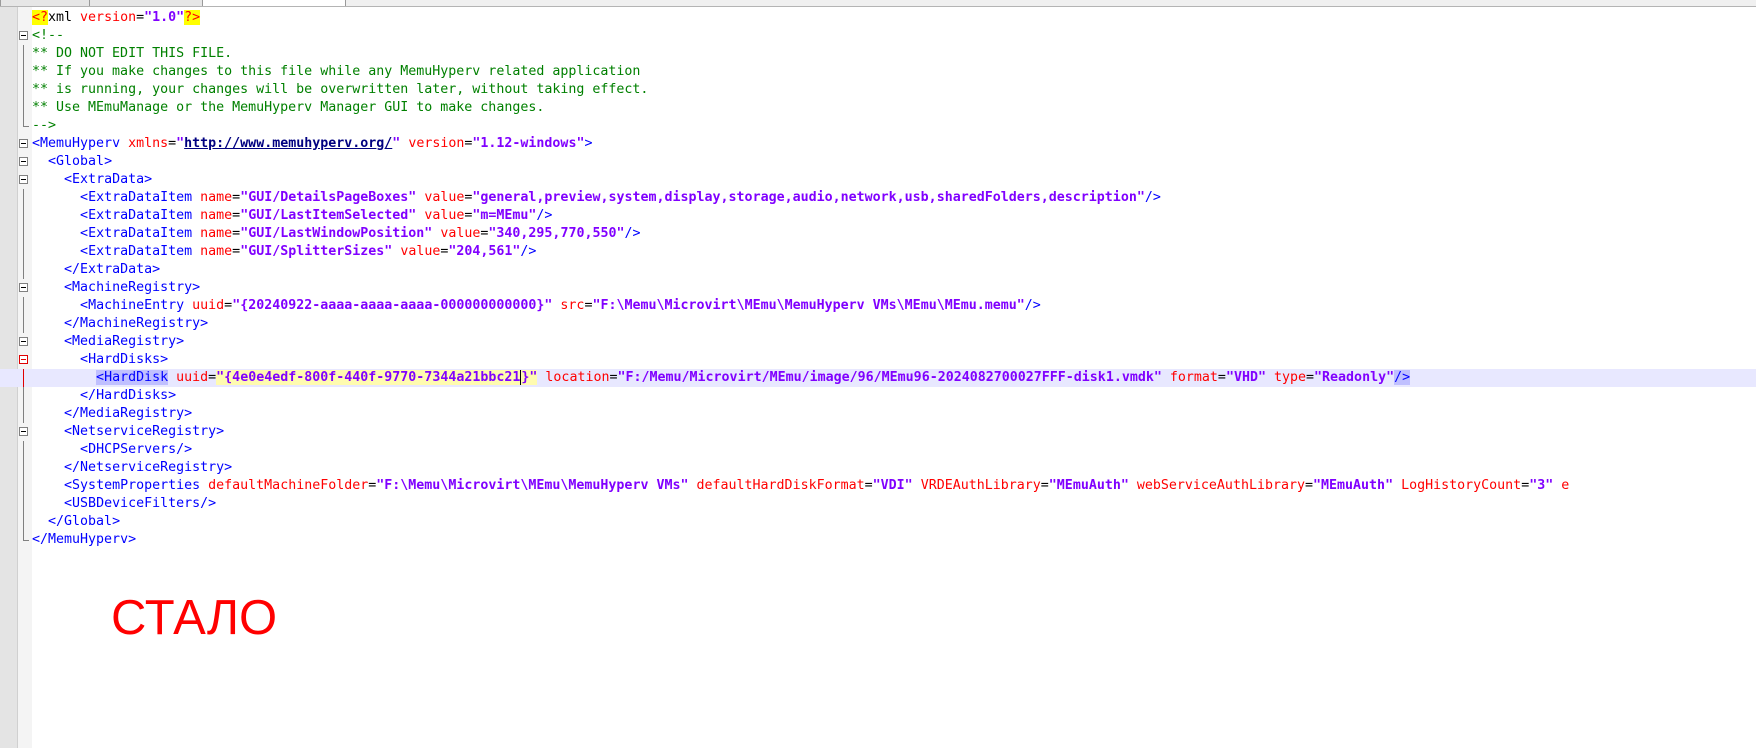  Describe the element at coordinates (164, 17) in the screenshot. I see `code-token: "1.0"` at that location.